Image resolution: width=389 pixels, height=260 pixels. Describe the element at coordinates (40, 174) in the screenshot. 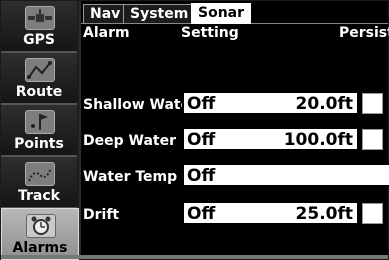

I see `track-icon` at that location.